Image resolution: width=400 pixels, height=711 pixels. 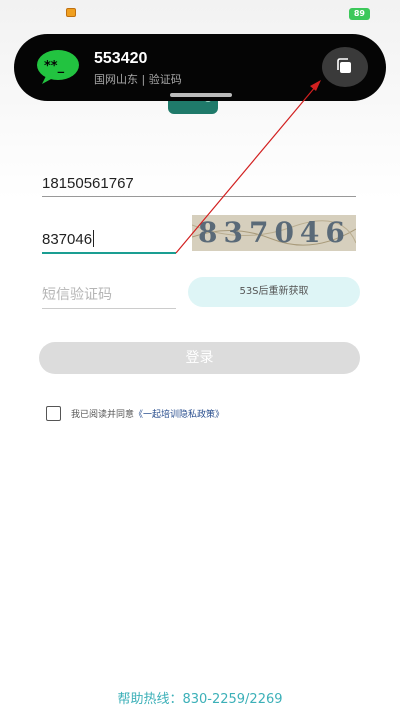 I want to click on sms-code-input: 短信验证码, so click(x=109, y=296).